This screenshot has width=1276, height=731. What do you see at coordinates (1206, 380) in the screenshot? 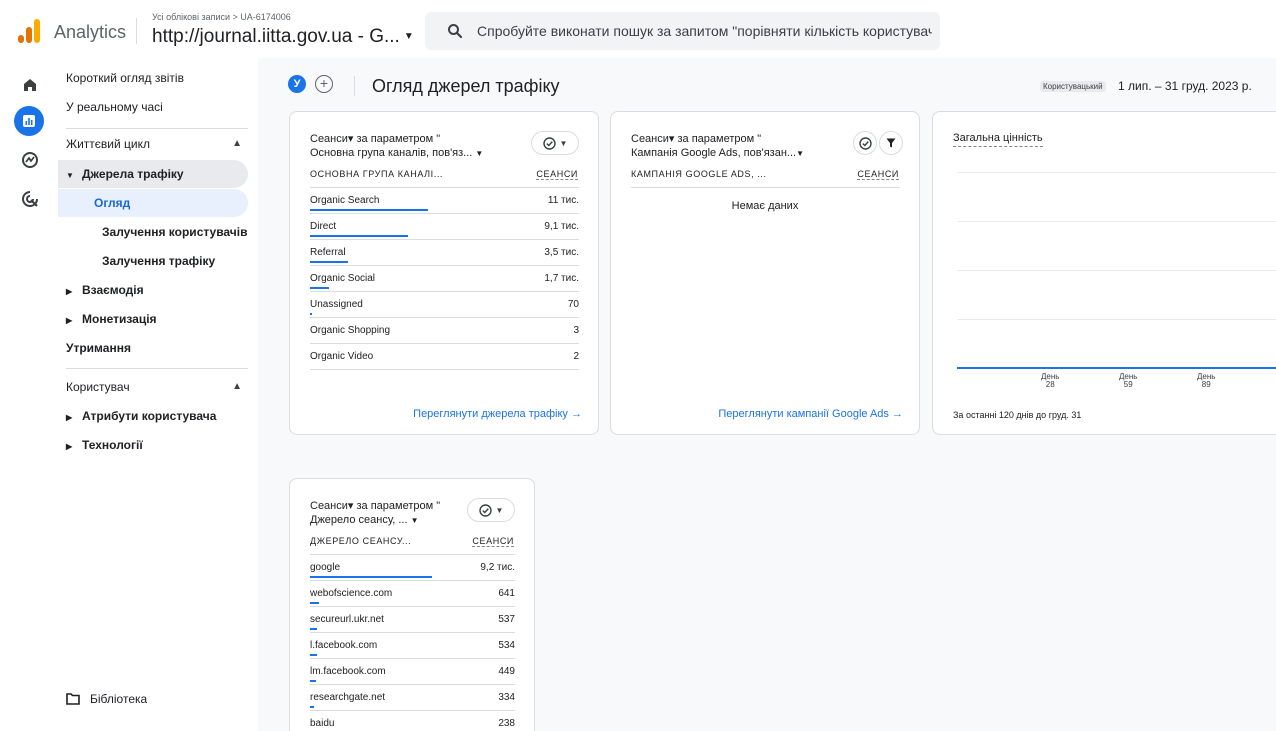
I see `x-tick: День 89` at bounding box center [1206, 380].